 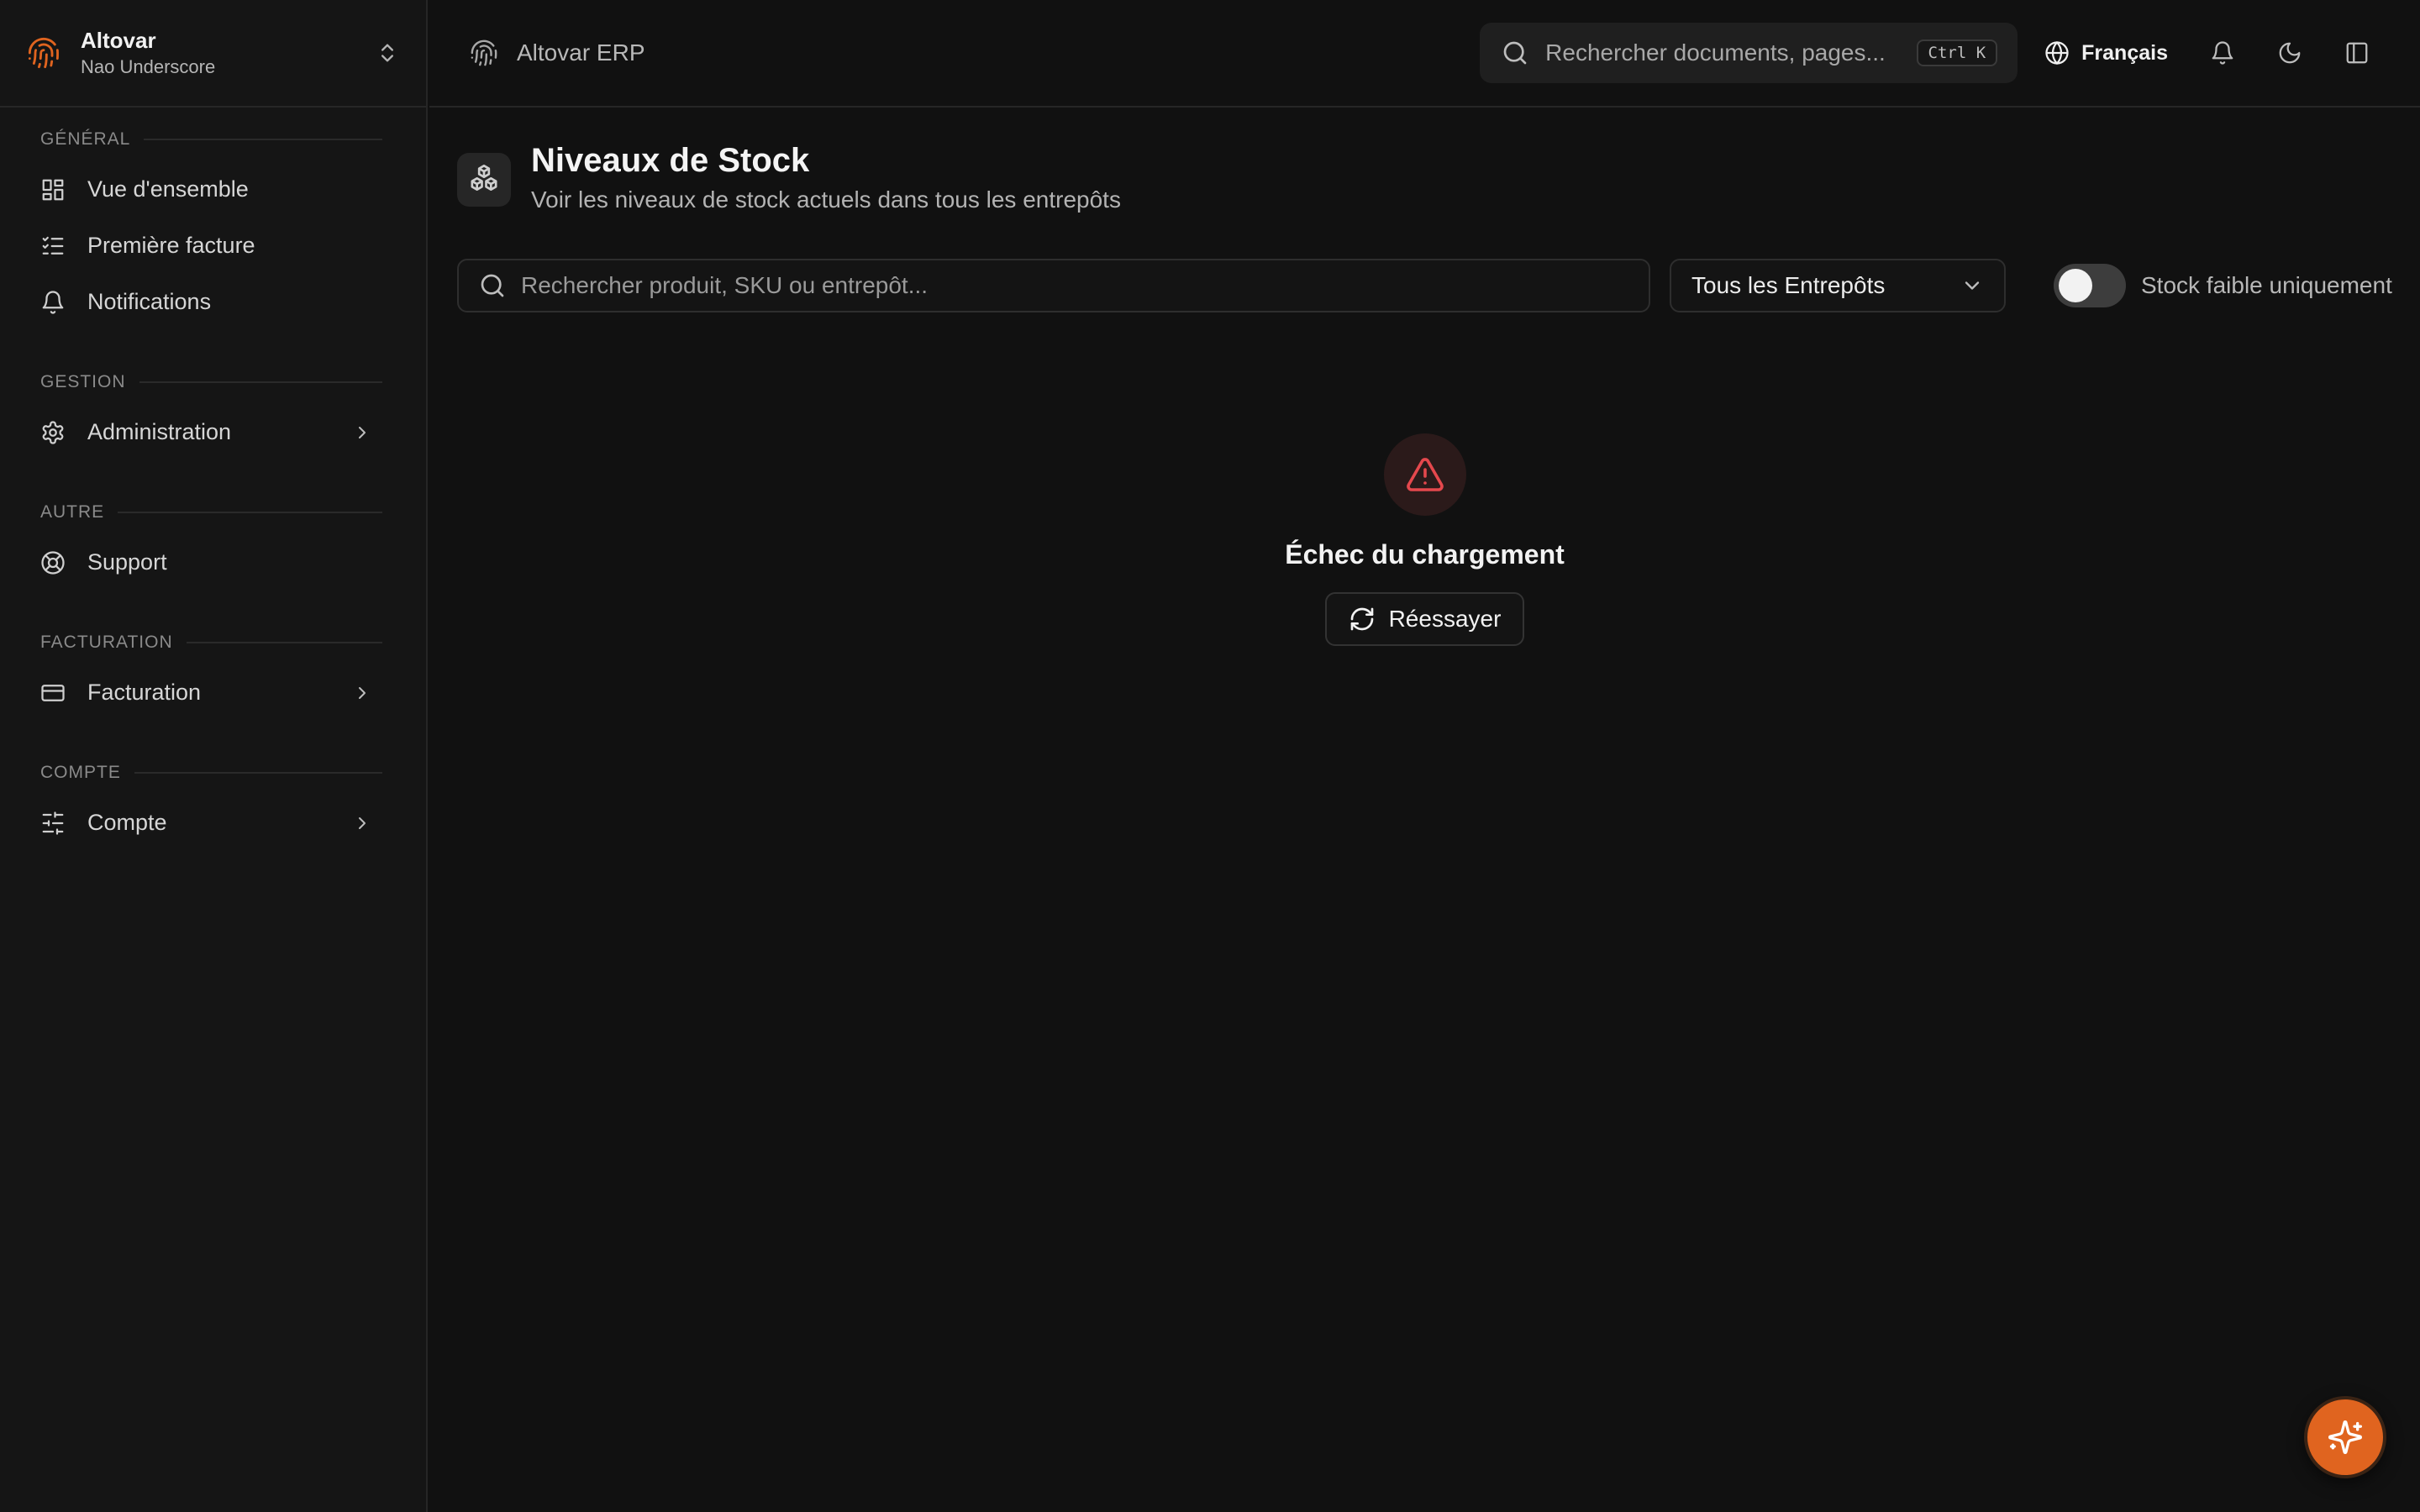 I want to click on language-selector: Français, so click(x=2106, y=53).